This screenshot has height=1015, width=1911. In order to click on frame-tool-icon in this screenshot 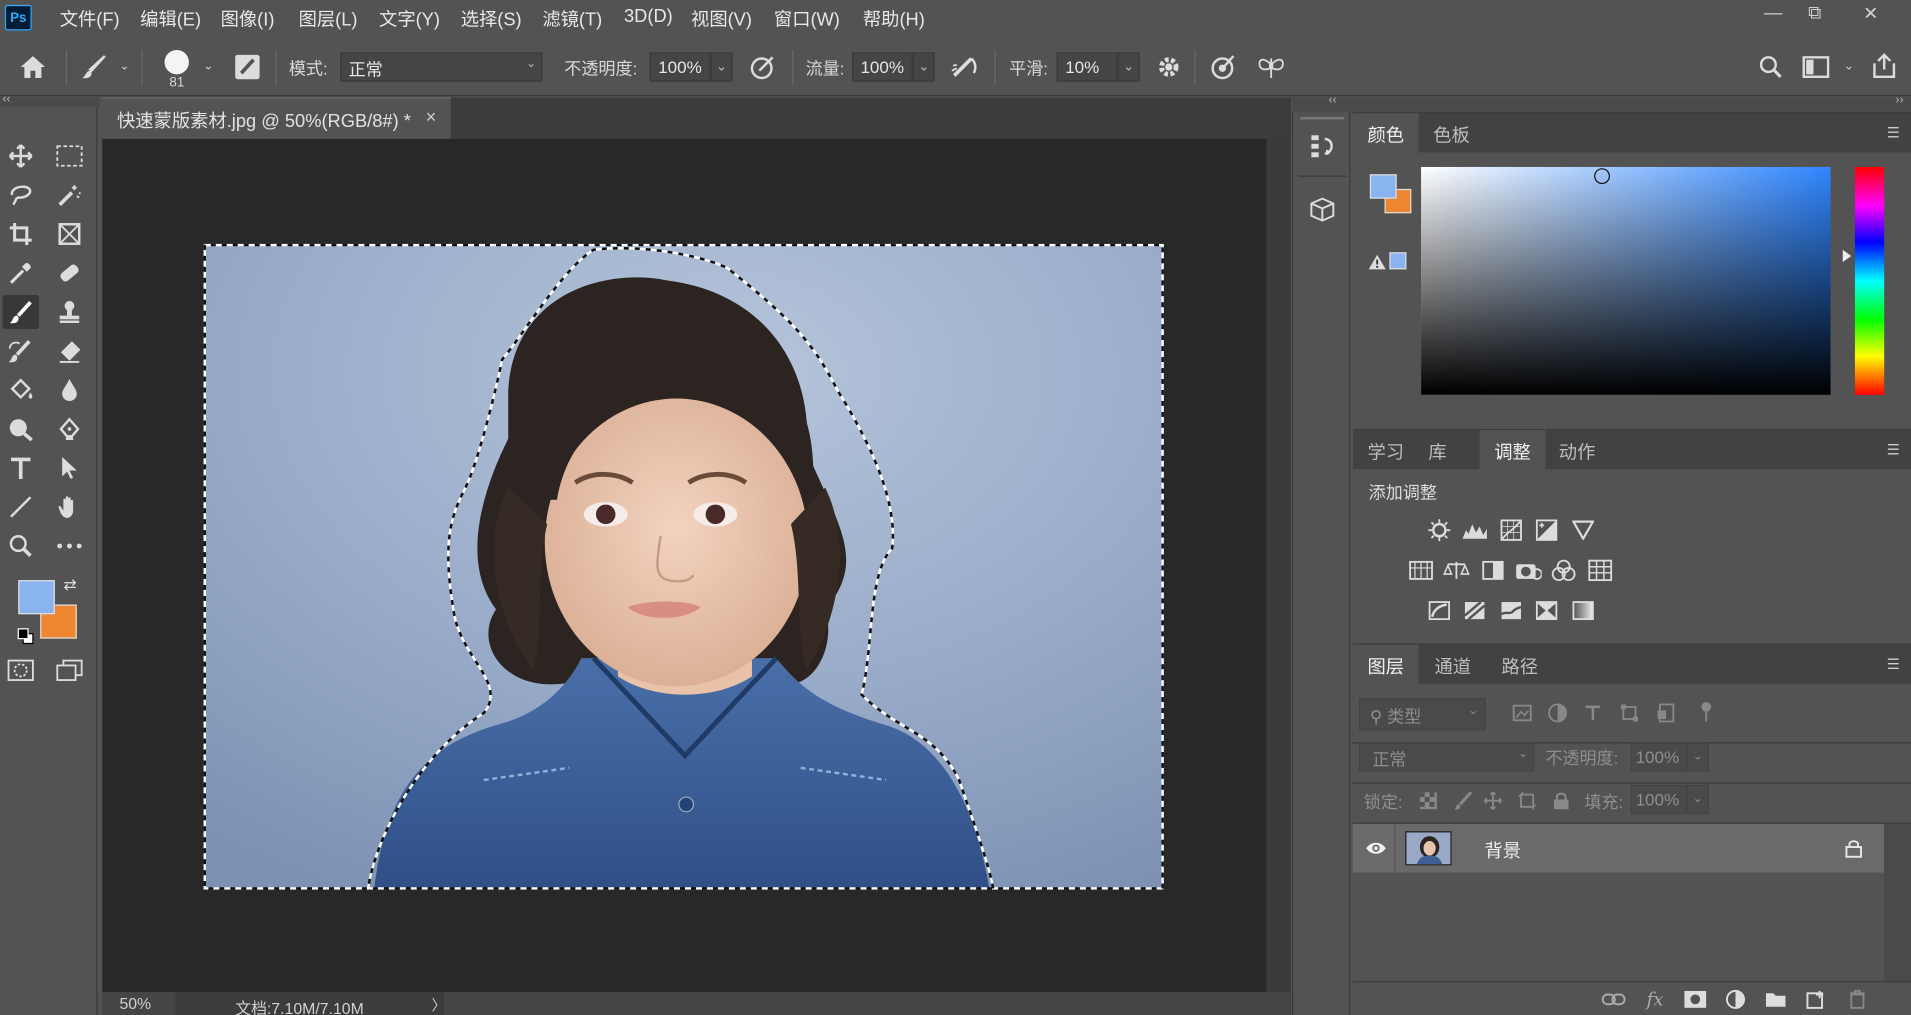, I will do `click(69, 234)`.